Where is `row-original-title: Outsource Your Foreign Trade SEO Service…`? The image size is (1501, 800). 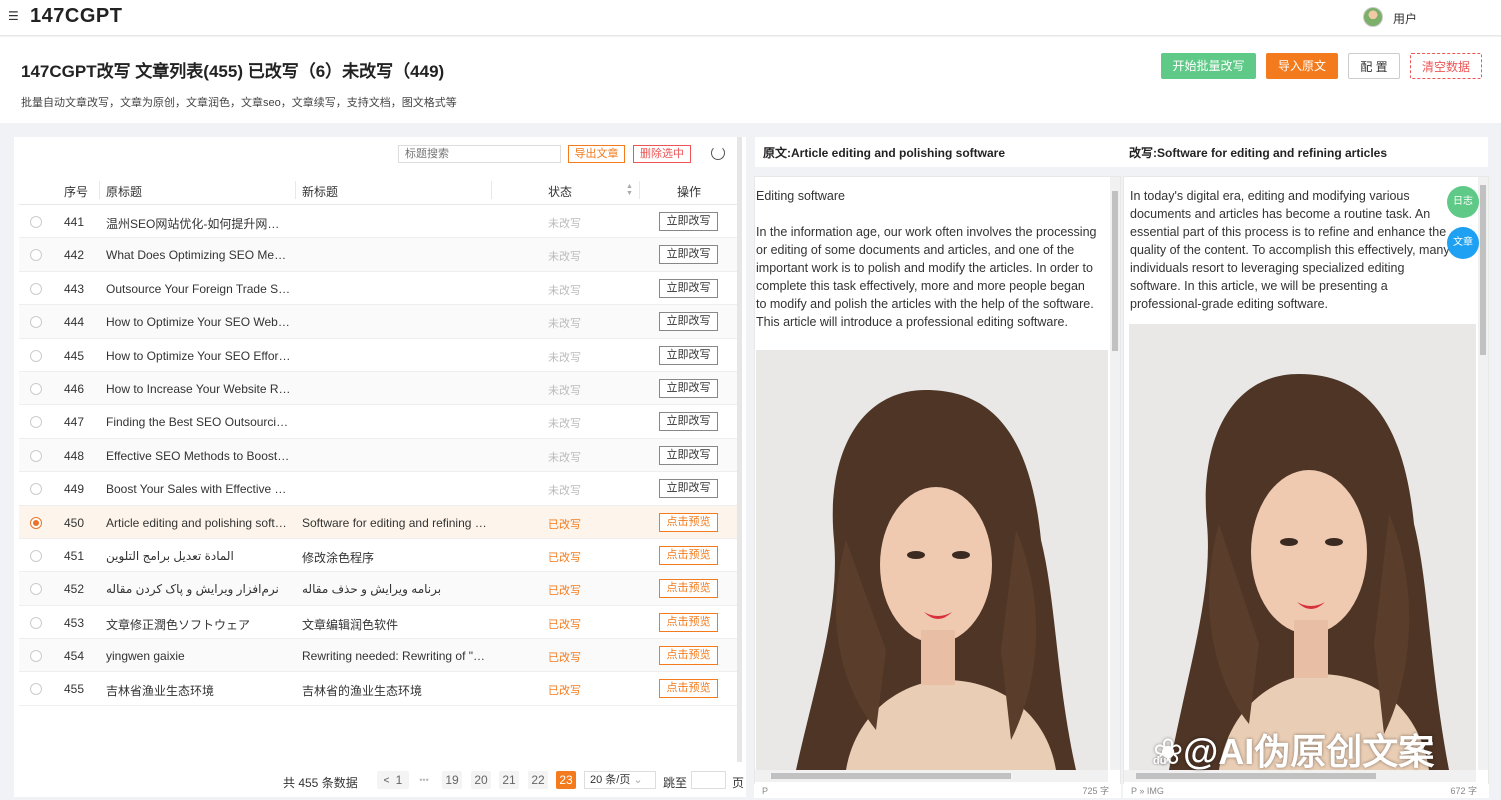
row-original-title: Outsource Your Foreign Trade SEO Service… is located at coordinates (198, 288).